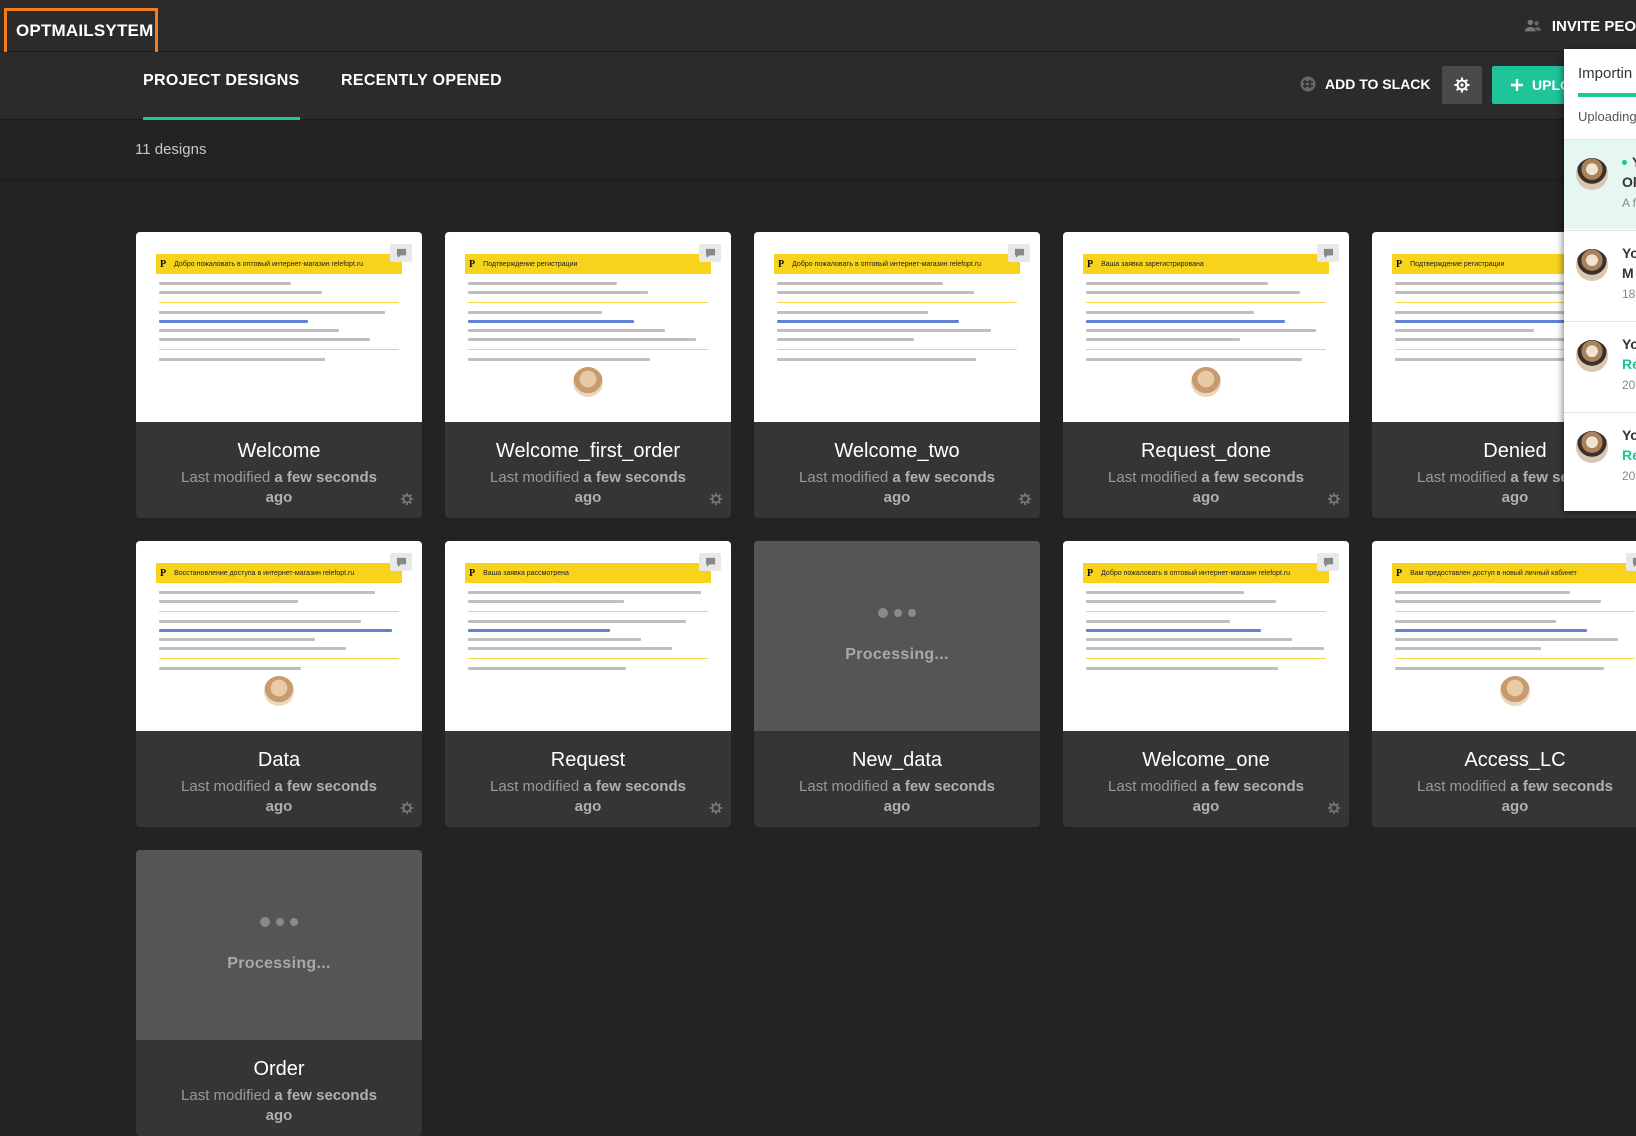 The width and height of the screenshot is (1636, 1136). I want to click on design-name: Access_LC, so click(1504, 760).